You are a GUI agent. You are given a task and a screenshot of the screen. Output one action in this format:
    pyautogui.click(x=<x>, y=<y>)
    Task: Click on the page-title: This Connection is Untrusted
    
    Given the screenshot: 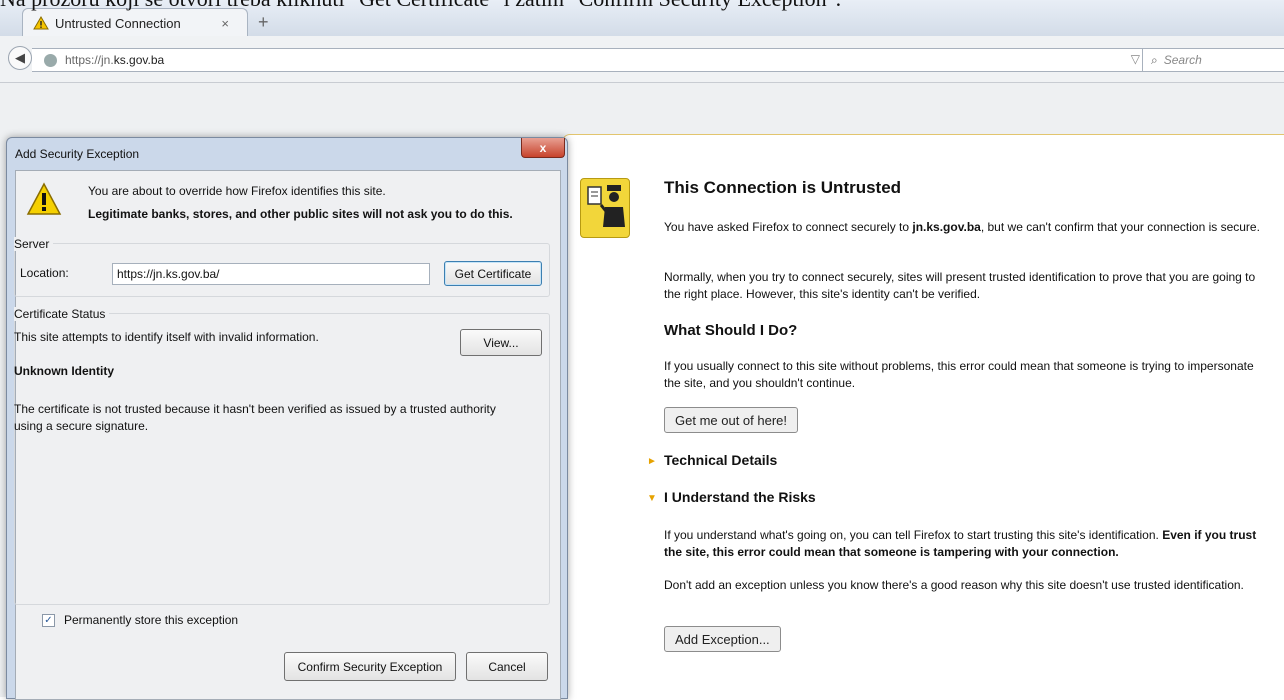 What is the action you would take?
    pyautogui.click(x=783, y=187)
    